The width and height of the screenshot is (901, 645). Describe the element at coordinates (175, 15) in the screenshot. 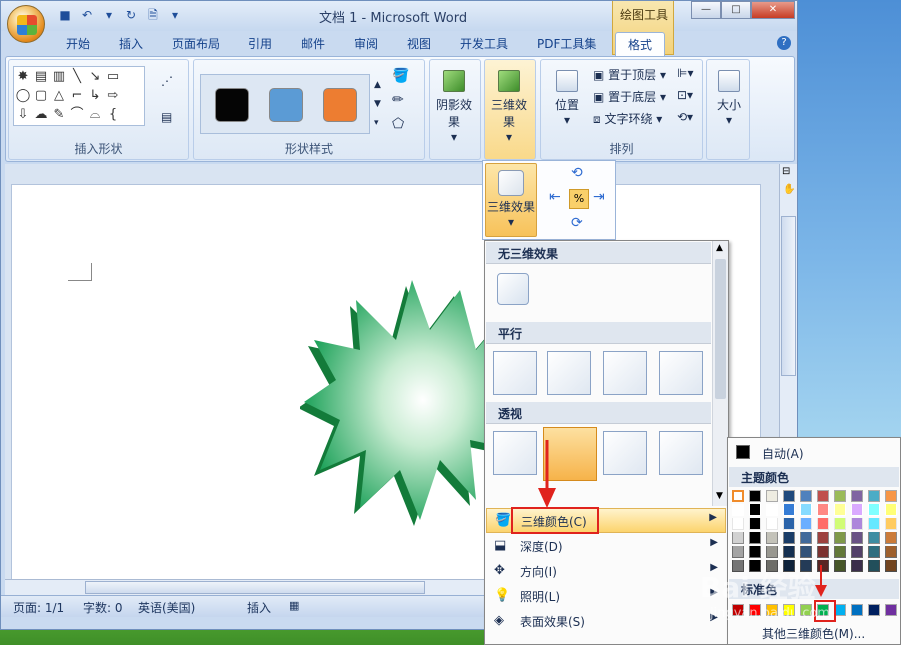

I see `qat-customize-icon: ▾` at that location.